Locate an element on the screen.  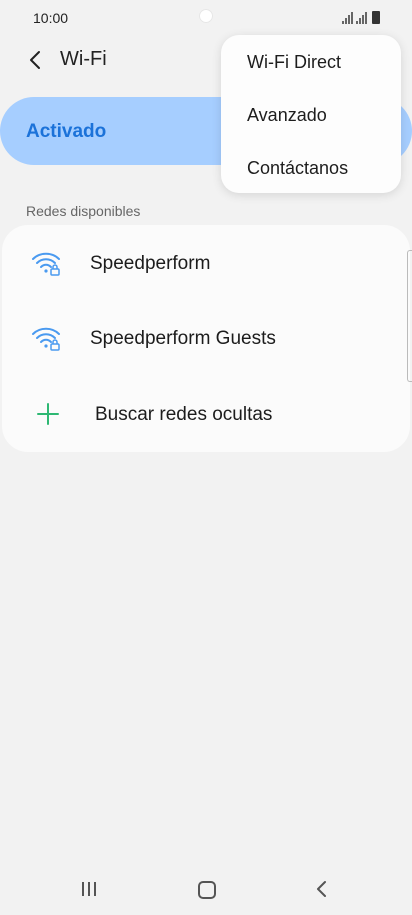
network-item: Speedperform Guests is located at coordinates (206, 339).